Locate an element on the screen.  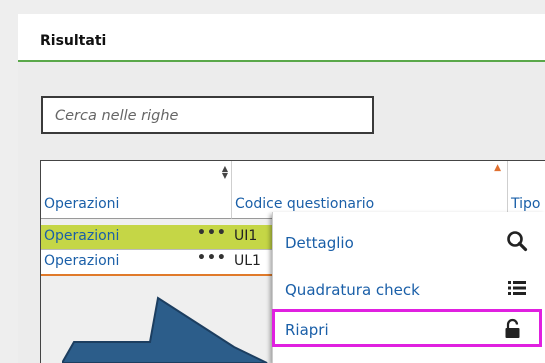
menu-item-quadratura-check: Quadratura check is located at coordinates (409, 289).